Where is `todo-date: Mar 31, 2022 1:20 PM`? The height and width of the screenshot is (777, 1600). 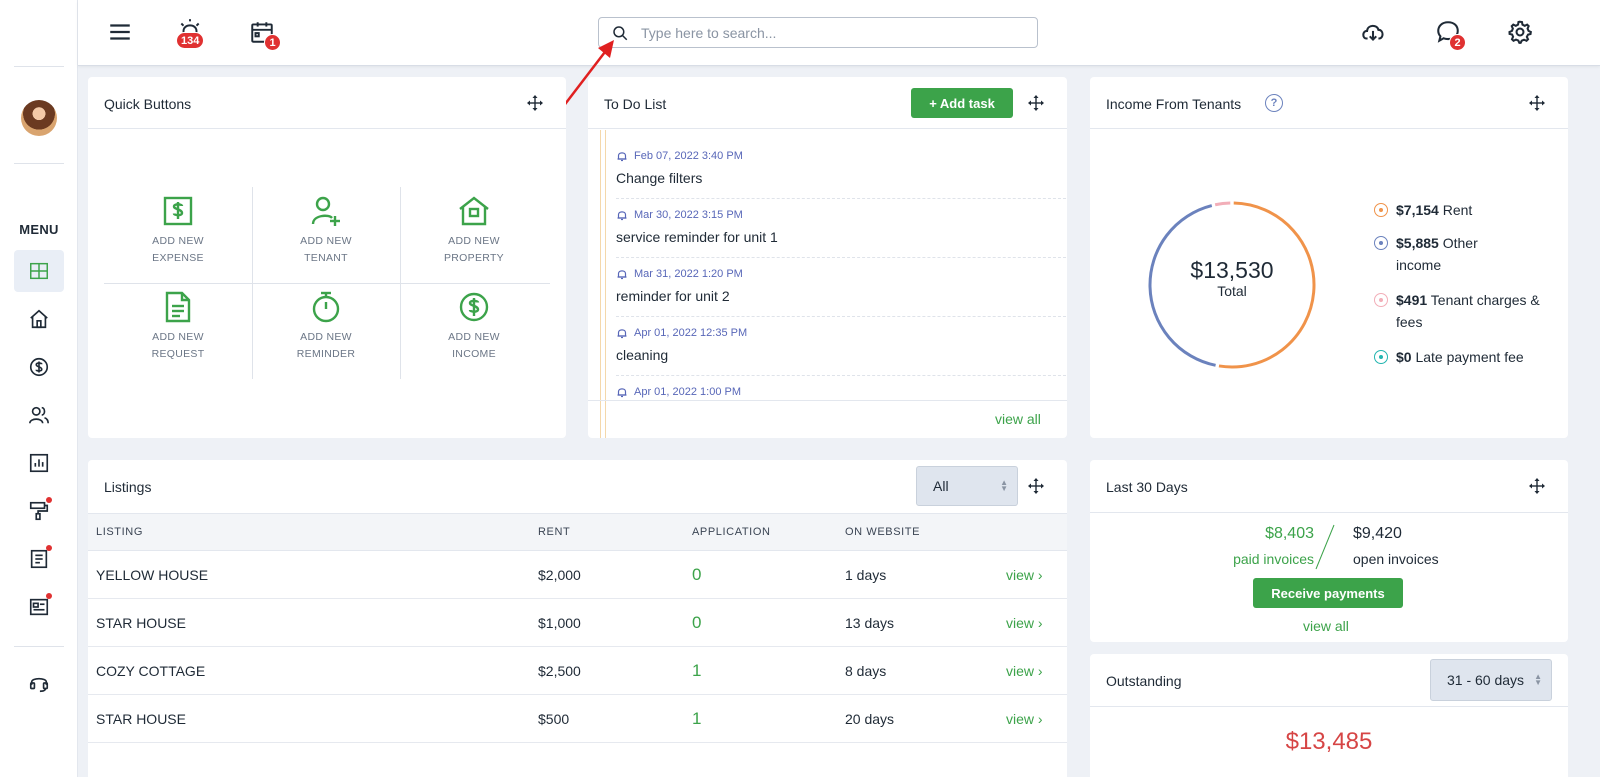 todo-date: Mar 31, 2022 1:20 PM is located at coordinates (688, 274).